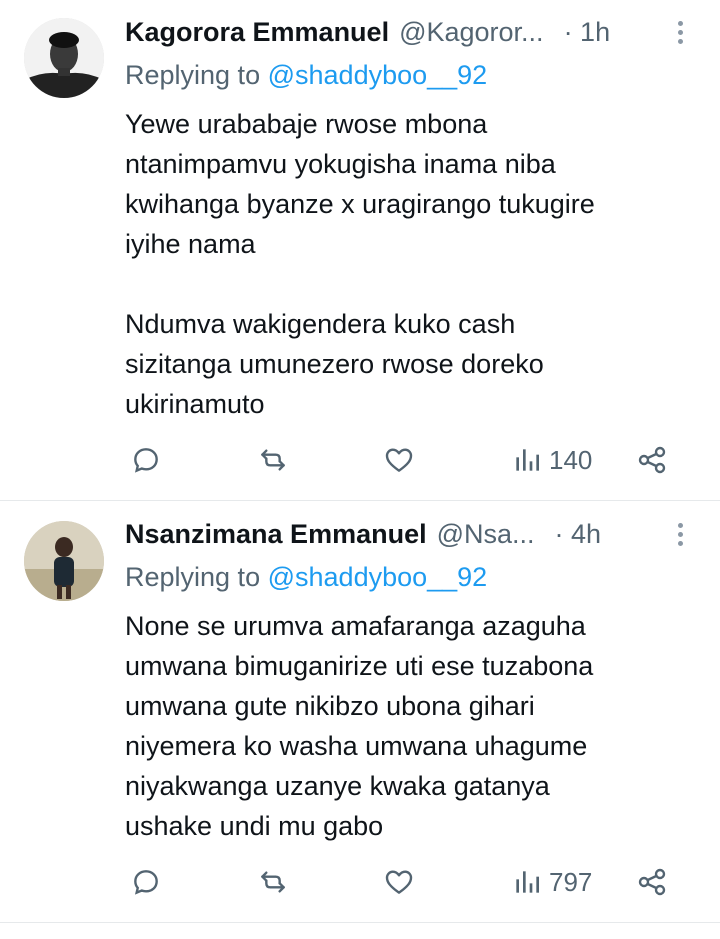 The height and width of the screenshot is (939, 720). Describe the element at coordinates (359, 666) in the screenshot. I see `tweet-text-line: umwana bimuganirize uti ese tuzabona` at that location.